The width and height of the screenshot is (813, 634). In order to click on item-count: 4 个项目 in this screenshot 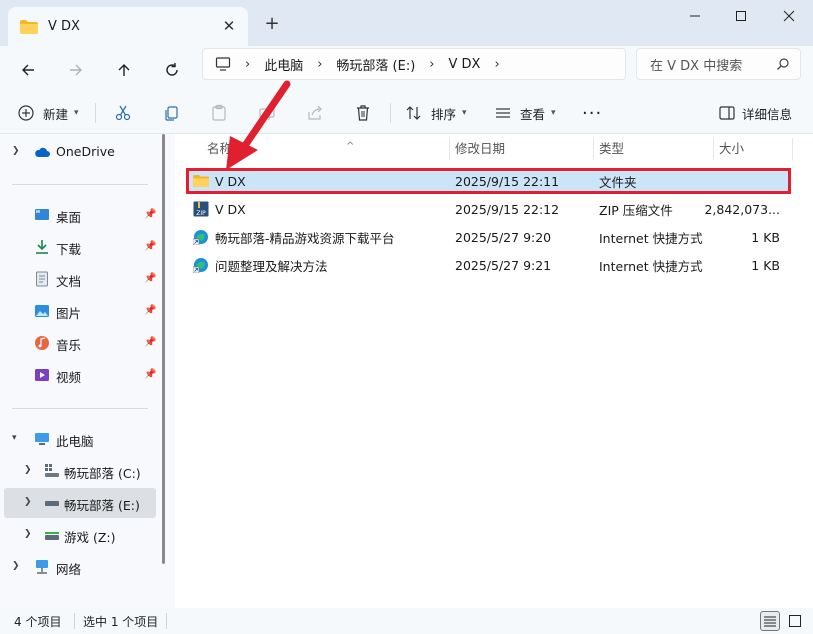, I will do `click(38, 622)`.